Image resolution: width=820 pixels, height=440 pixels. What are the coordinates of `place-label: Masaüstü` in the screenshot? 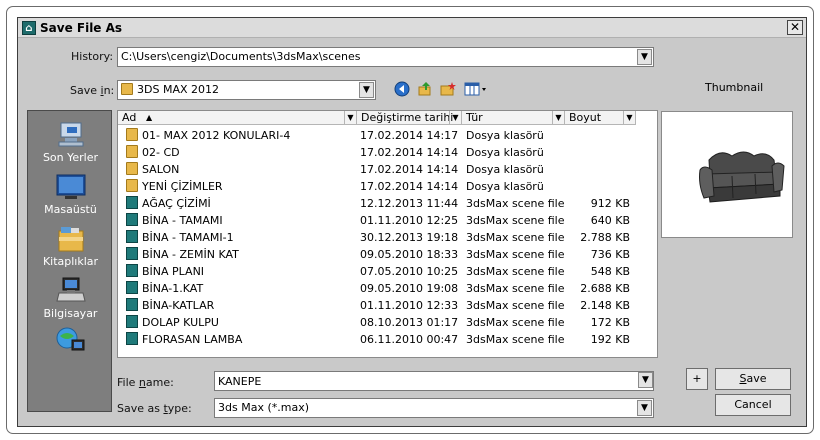 It's located at (70, 209).